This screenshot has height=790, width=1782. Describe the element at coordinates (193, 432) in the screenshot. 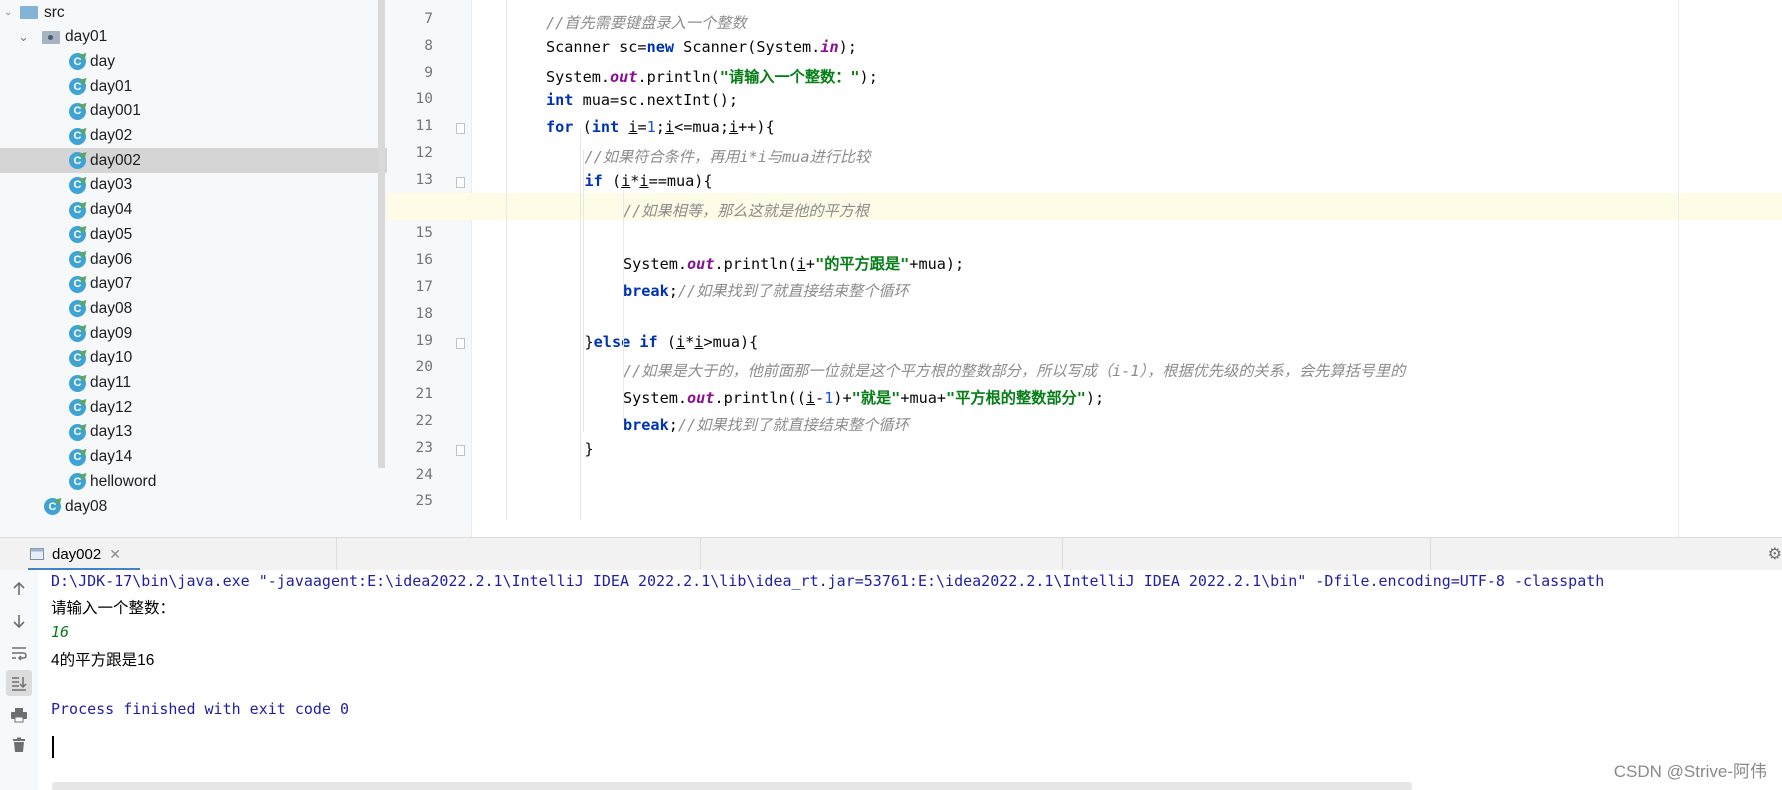

I see `tree-item-day13: Cday13` at that location.